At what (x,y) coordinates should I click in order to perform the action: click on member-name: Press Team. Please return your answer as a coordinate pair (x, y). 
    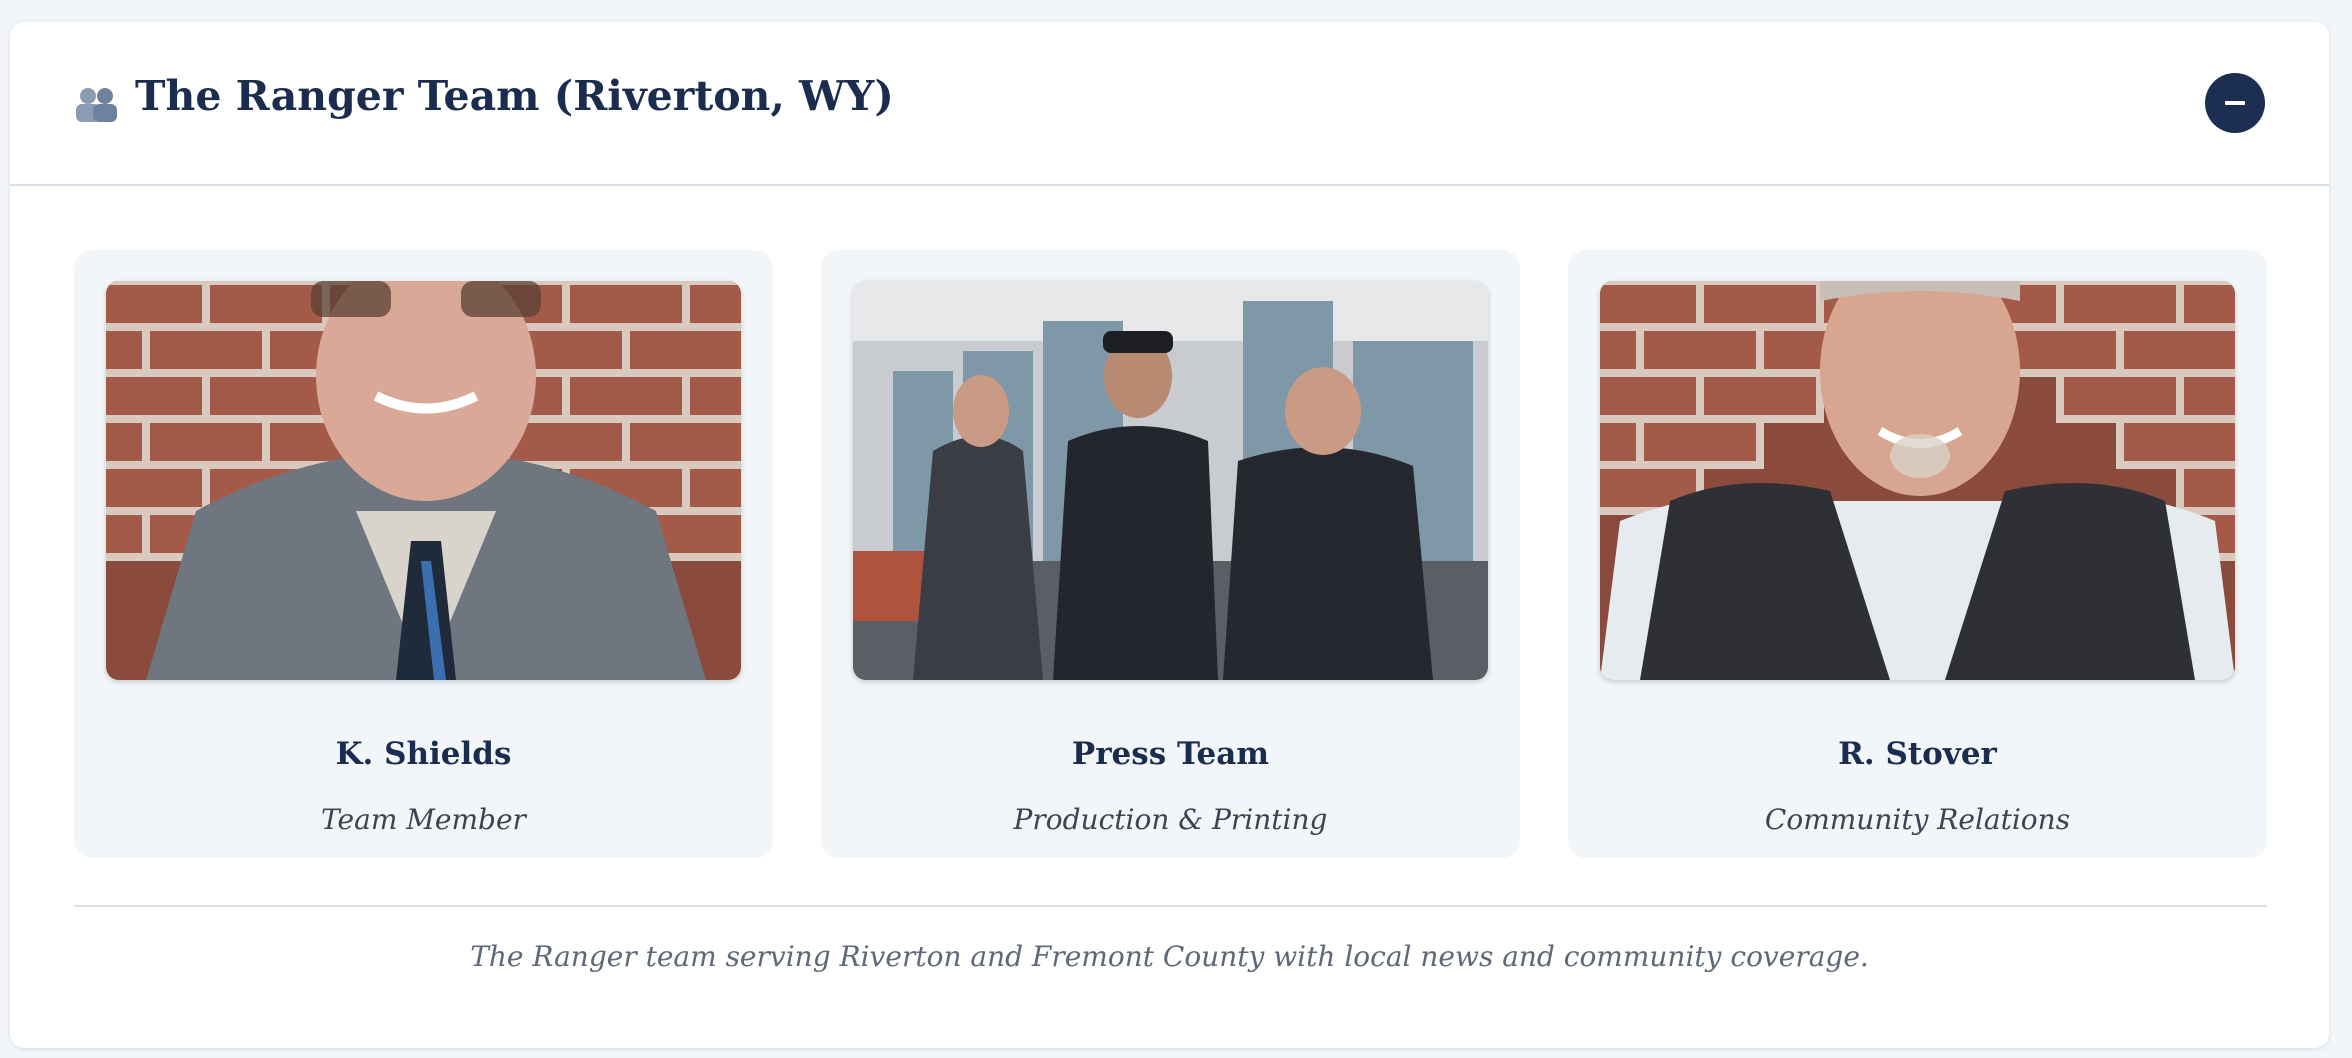
    Looking at the image, I should click on (1170, 754).